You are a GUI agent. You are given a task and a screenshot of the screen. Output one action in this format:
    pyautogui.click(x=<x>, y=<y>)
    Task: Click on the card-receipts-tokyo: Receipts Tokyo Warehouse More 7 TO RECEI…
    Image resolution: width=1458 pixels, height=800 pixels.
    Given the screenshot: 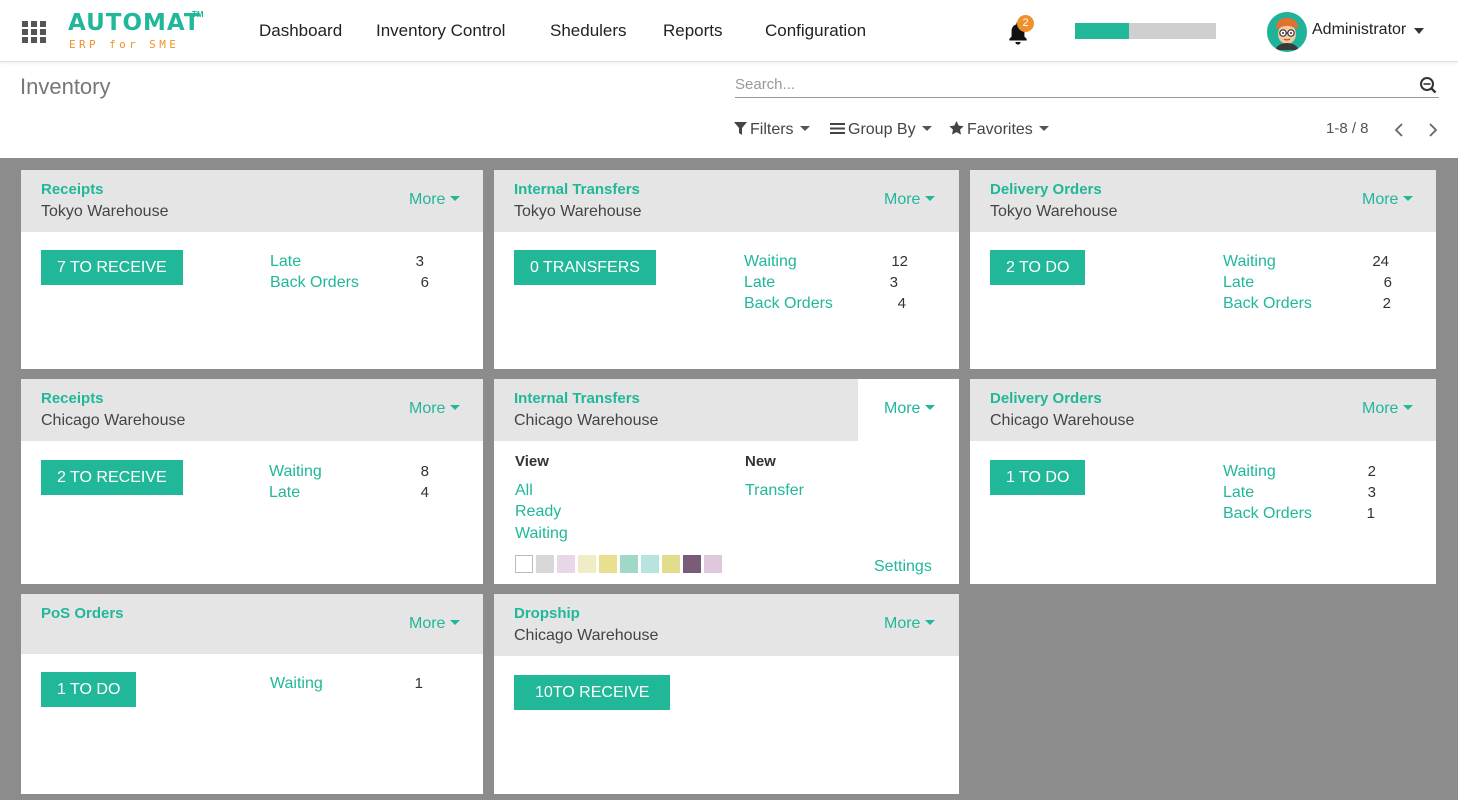 What is the action you would take?
    pyautogui.click(x=252, y=269)
    